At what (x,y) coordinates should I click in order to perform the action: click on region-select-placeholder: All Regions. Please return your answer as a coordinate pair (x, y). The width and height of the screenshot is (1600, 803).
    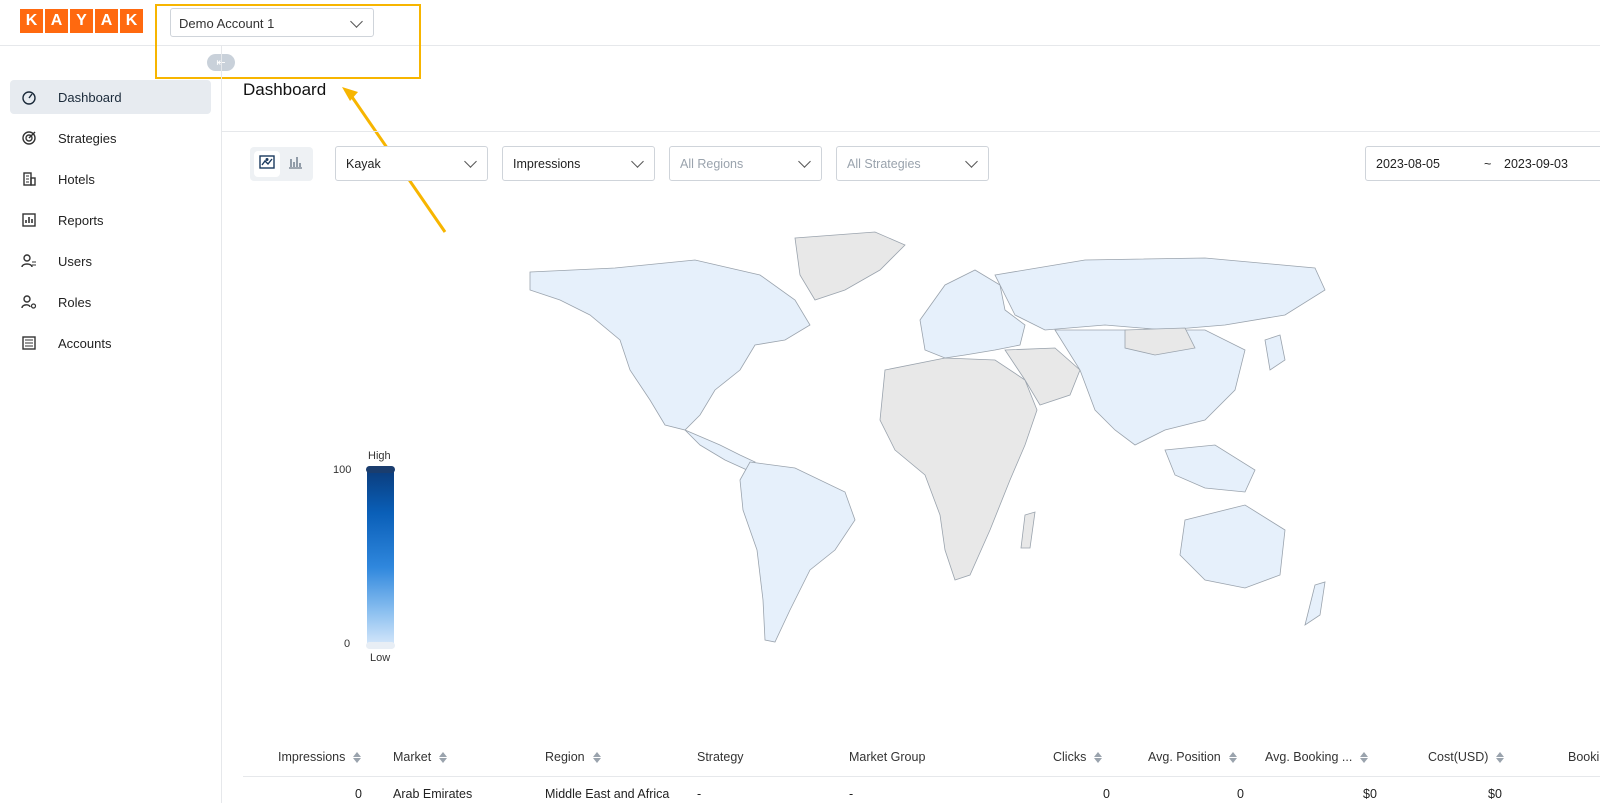
    Looking at the image, I should click on (712, 164).